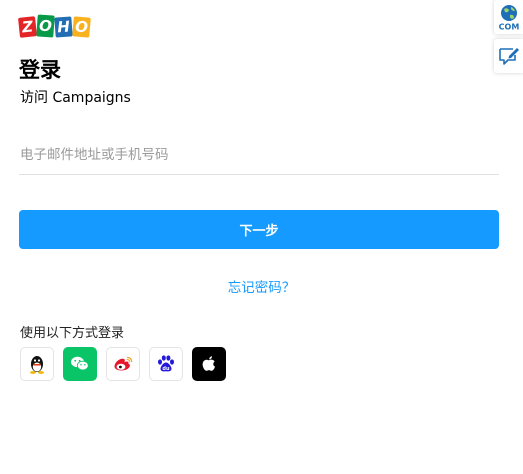 This screenshot has width=523, height=474. What do you see at coordinates (45, 26) in the screenshot?
I see `logo-letter-o: O` at bounding box center [45, 26].